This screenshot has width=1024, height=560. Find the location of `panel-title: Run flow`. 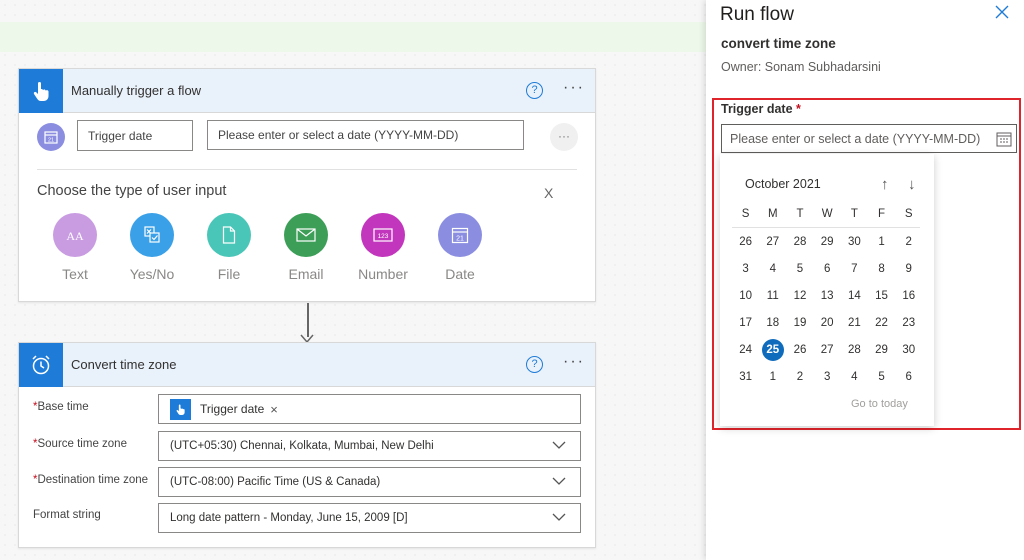

panel-title: Run flow is located at coordinates (757, 14).